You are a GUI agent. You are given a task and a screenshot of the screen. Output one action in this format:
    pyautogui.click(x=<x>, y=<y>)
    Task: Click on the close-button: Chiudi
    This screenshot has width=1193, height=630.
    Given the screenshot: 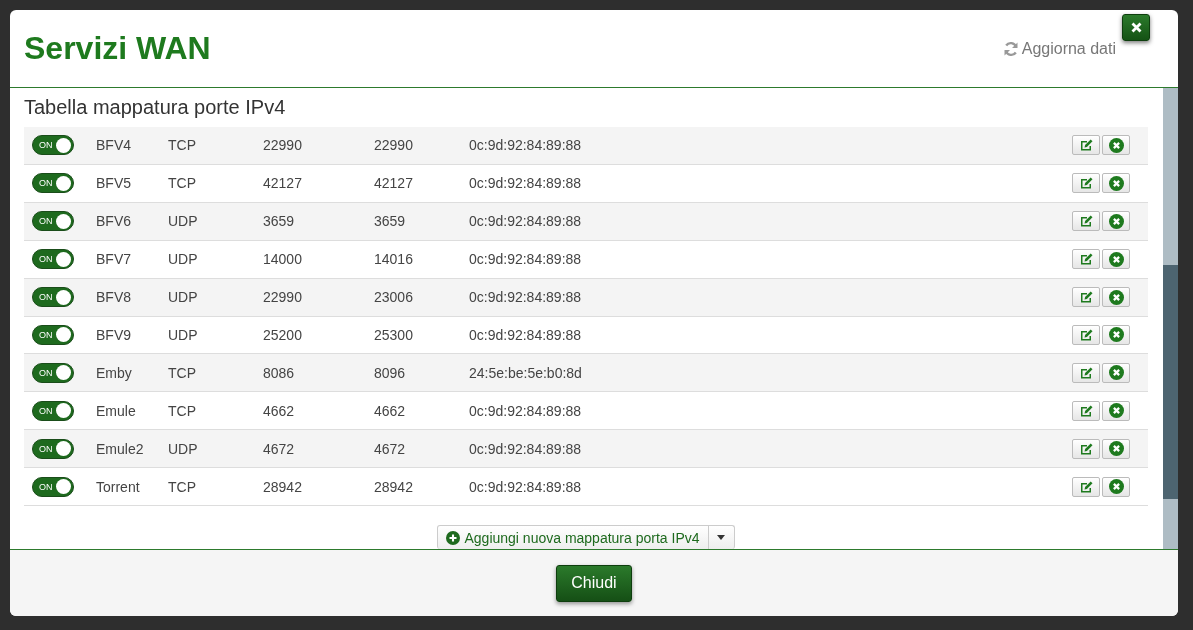 What is the action you would take?
    pyautogui.click(x=594, y=583)
    